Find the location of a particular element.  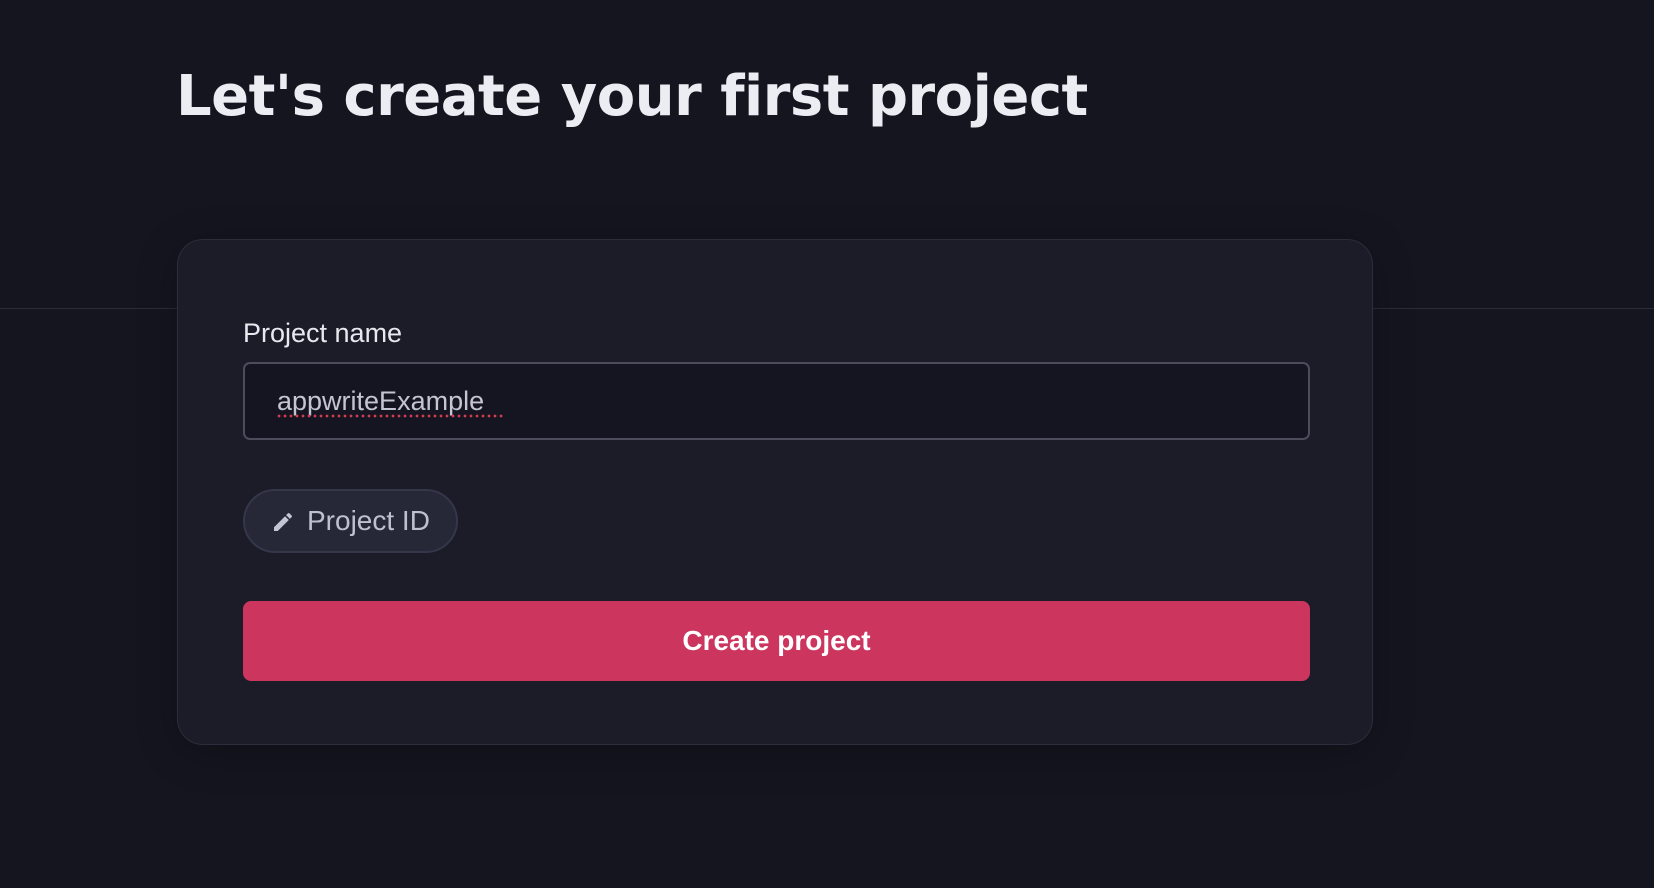

project-name-label: Project name is located at coordinates (323, 333).